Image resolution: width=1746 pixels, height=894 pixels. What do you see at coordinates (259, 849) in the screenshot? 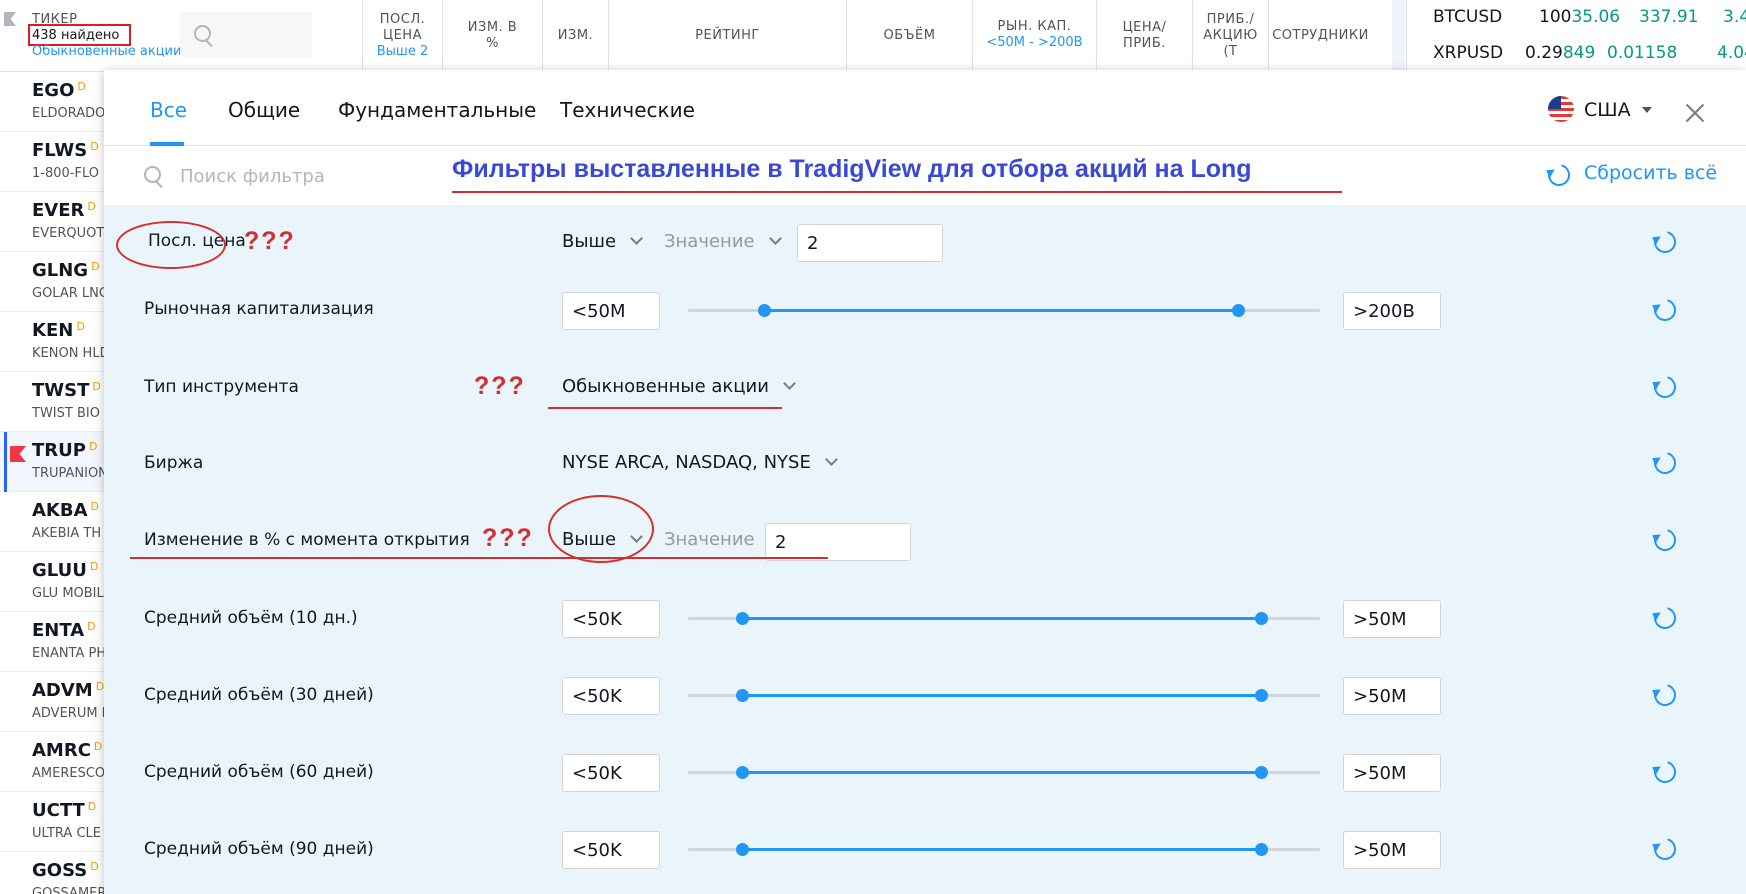
I see `filter-label: Средний объём (90 дней)` at bounding box center [259, 849].